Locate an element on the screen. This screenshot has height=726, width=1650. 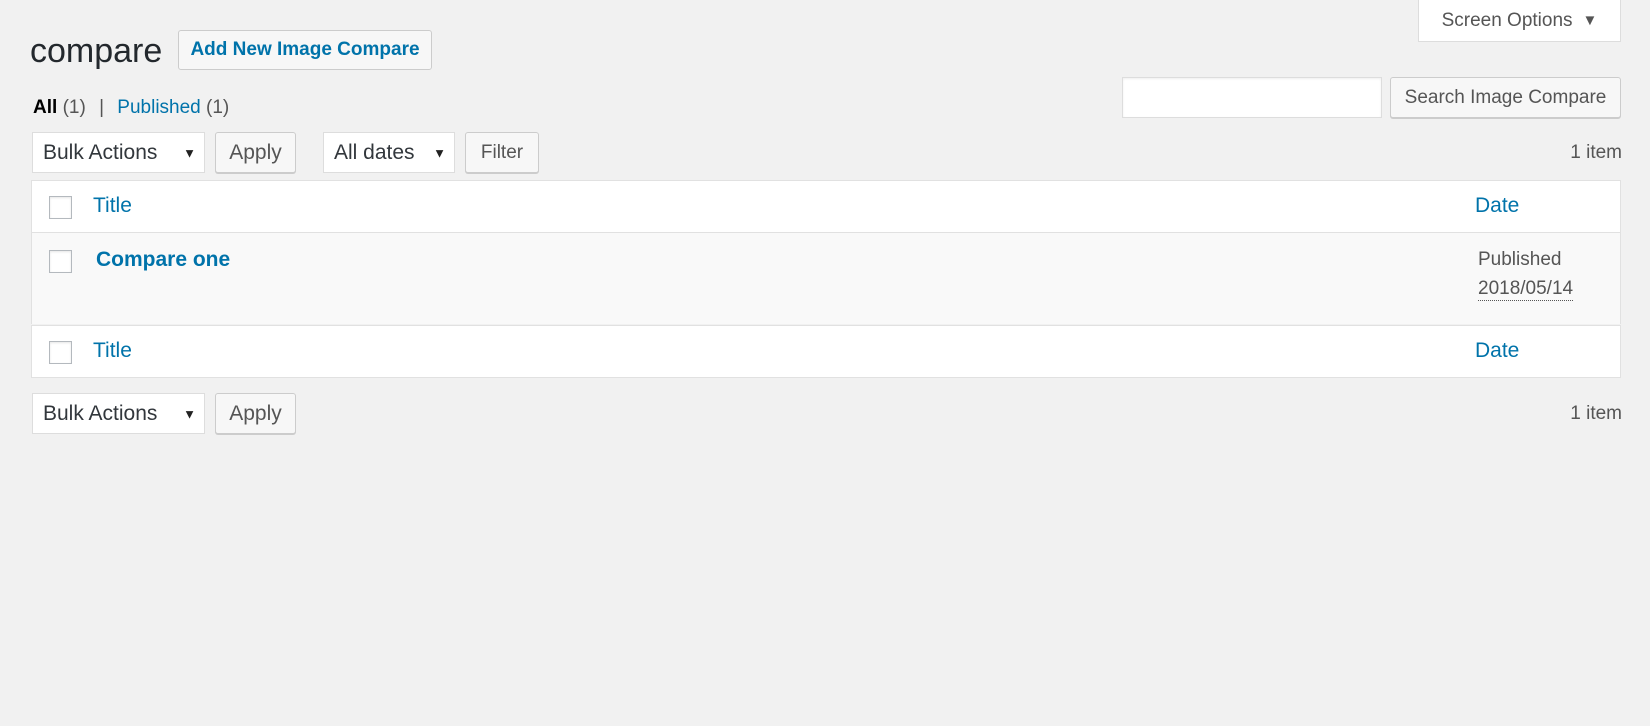
view-all-link: All is located at coordinates (45, 107).